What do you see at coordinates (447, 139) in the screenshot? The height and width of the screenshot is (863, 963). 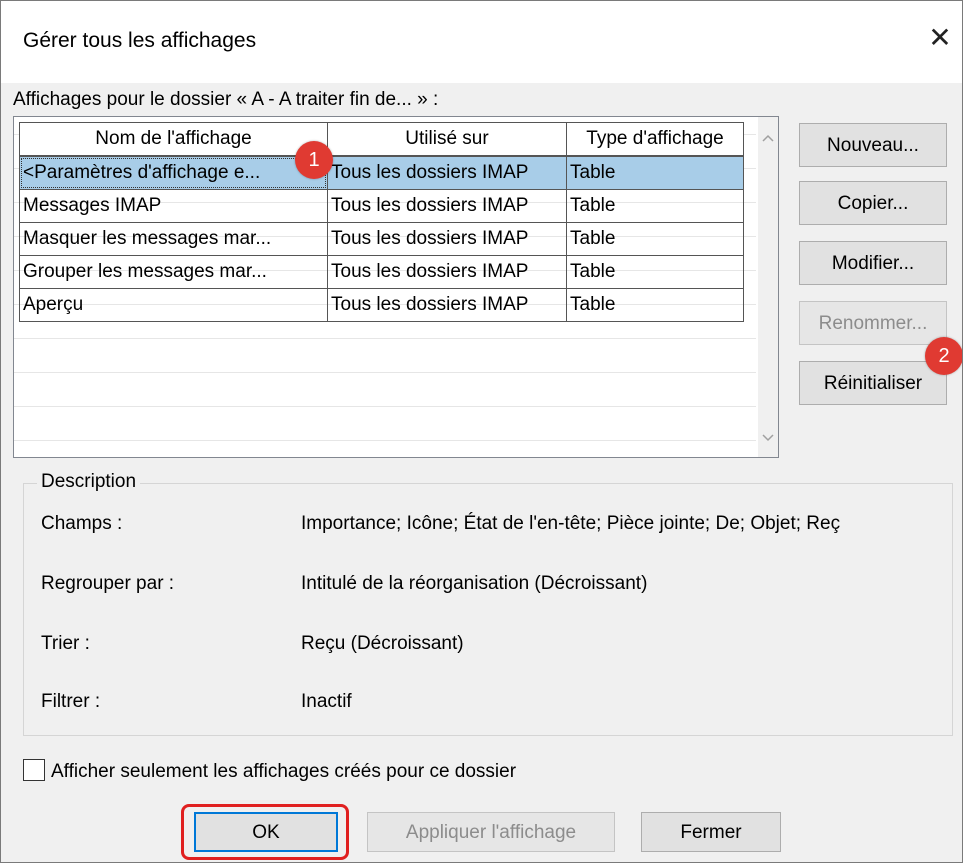 I see `column-header-used-on: Utilisé sur` at bounding box center [447, 139].